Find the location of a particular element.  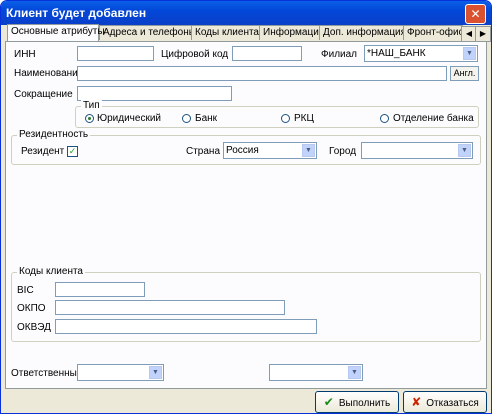

radio-legal-entity-label: Юридический is located at coordinates (129, 118).